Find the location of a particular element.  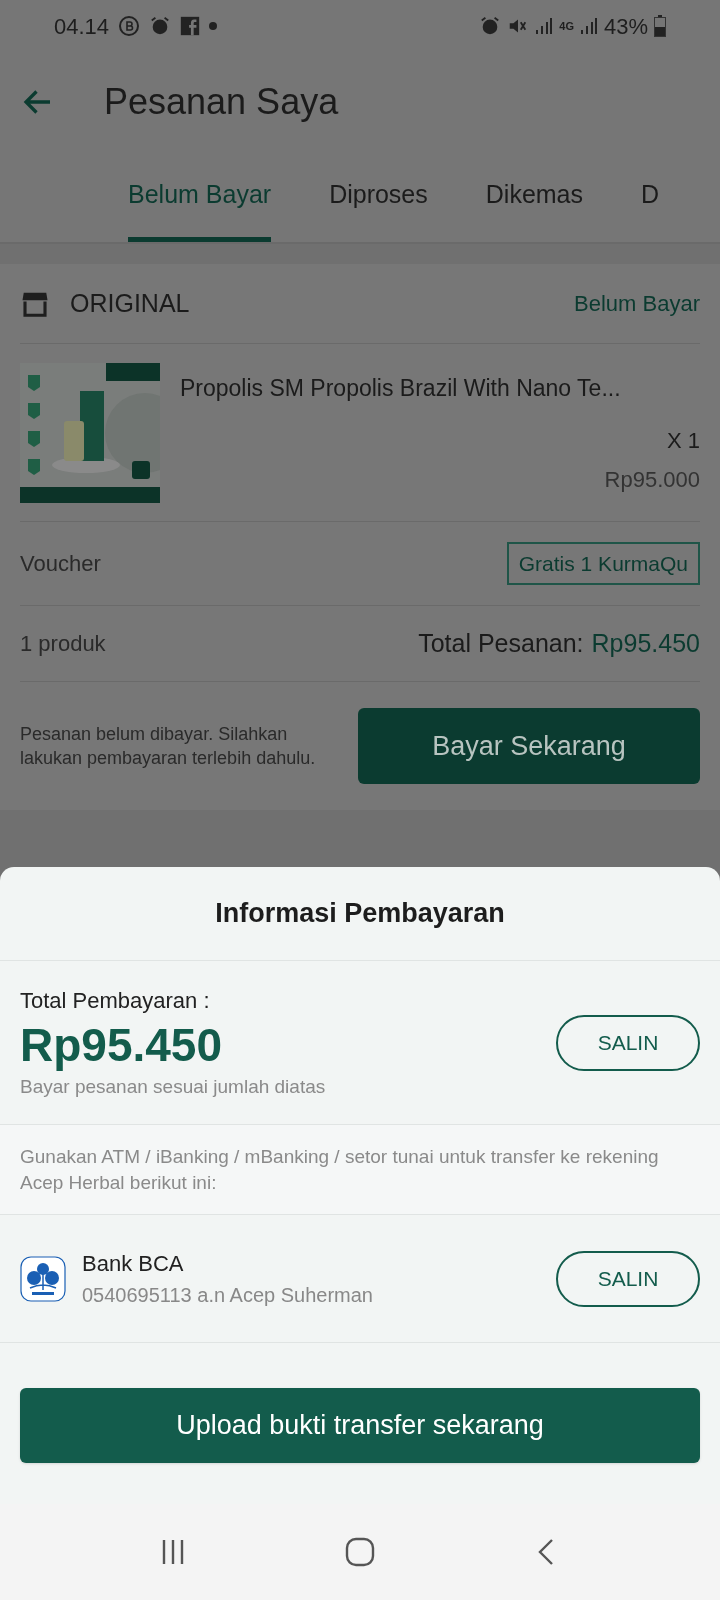

payment-note: Pesanan belum dibayar. Silahkan lakukan pembayaran terlebih dahulu. is located at coordinates (168, 746).